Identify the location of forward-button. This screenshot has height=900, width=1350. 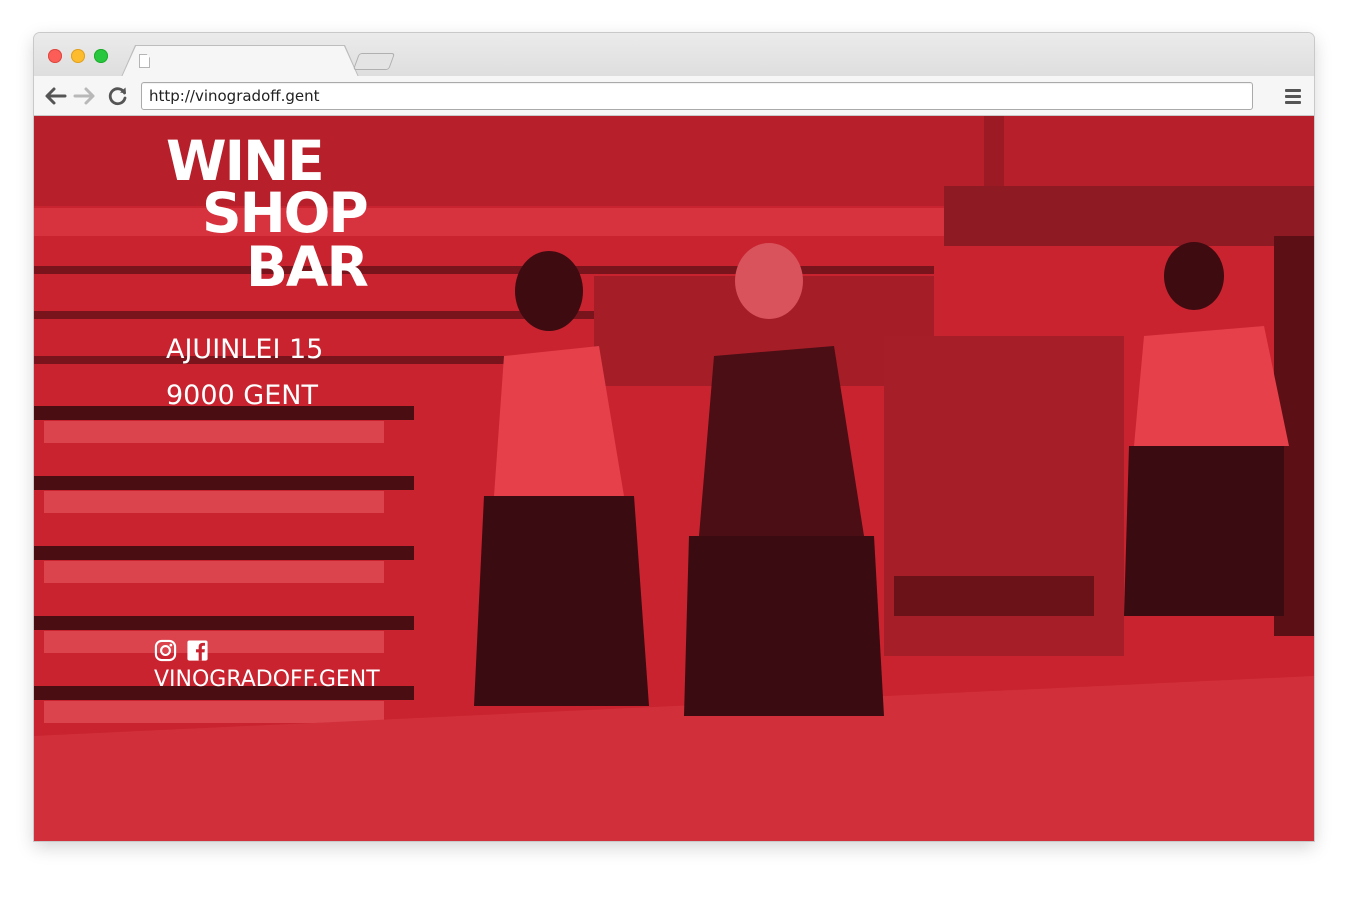
(85, 96).